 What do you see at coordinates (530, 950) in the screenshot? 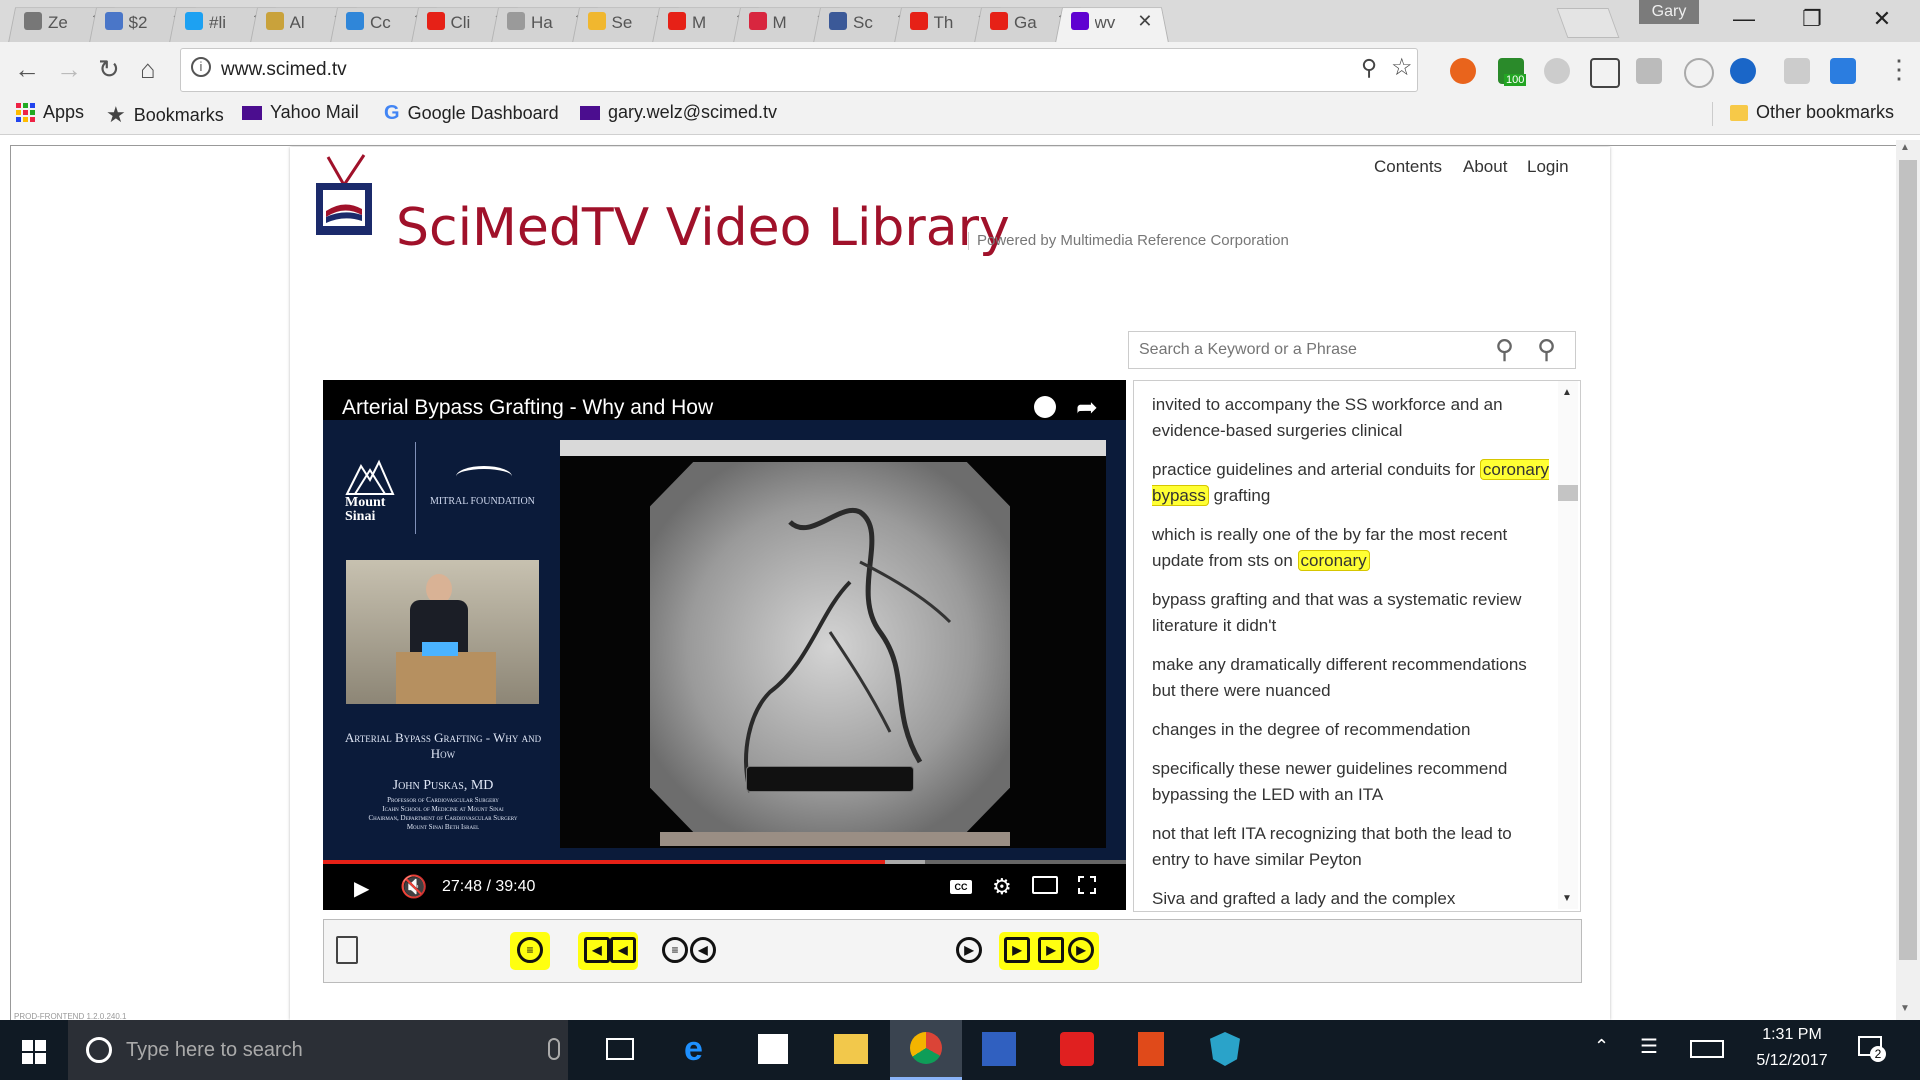
I see `first-hit-button: ≡` at bounding box center [530, 950].